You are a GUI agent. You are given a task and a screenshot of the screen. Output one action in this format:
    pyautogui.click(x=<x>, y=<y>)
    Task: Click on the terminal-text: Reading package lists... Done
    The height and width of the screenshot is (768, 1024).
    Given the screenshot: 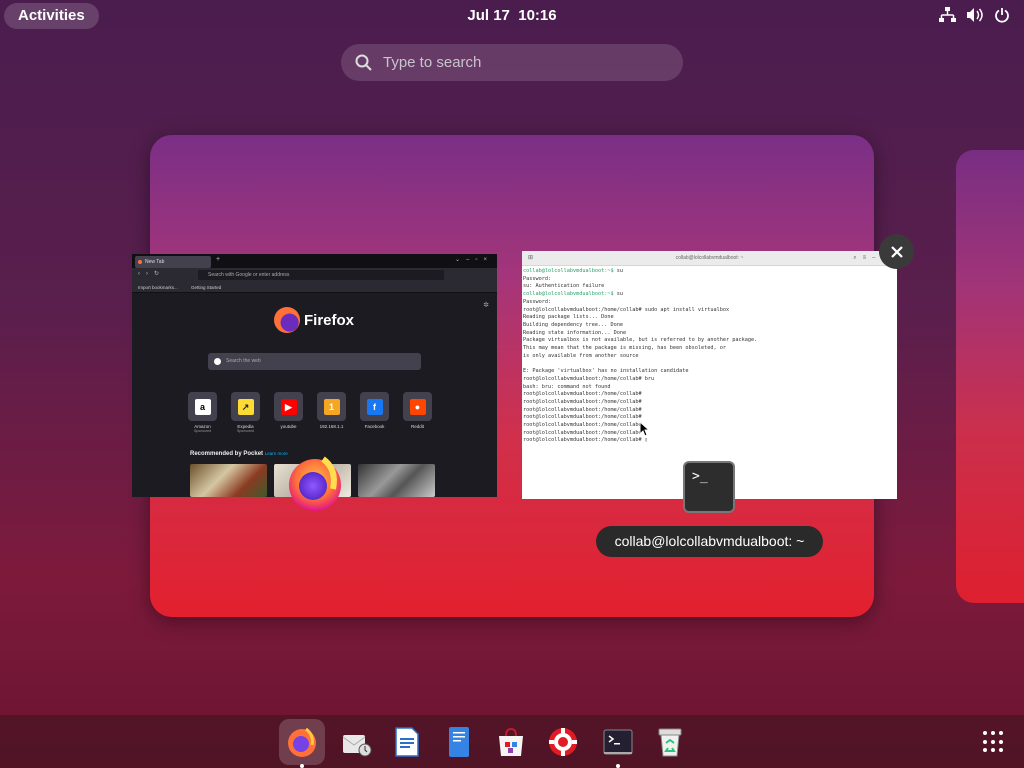 What is the action you would take?
    pyautogui.click(x=568, y=317)
    